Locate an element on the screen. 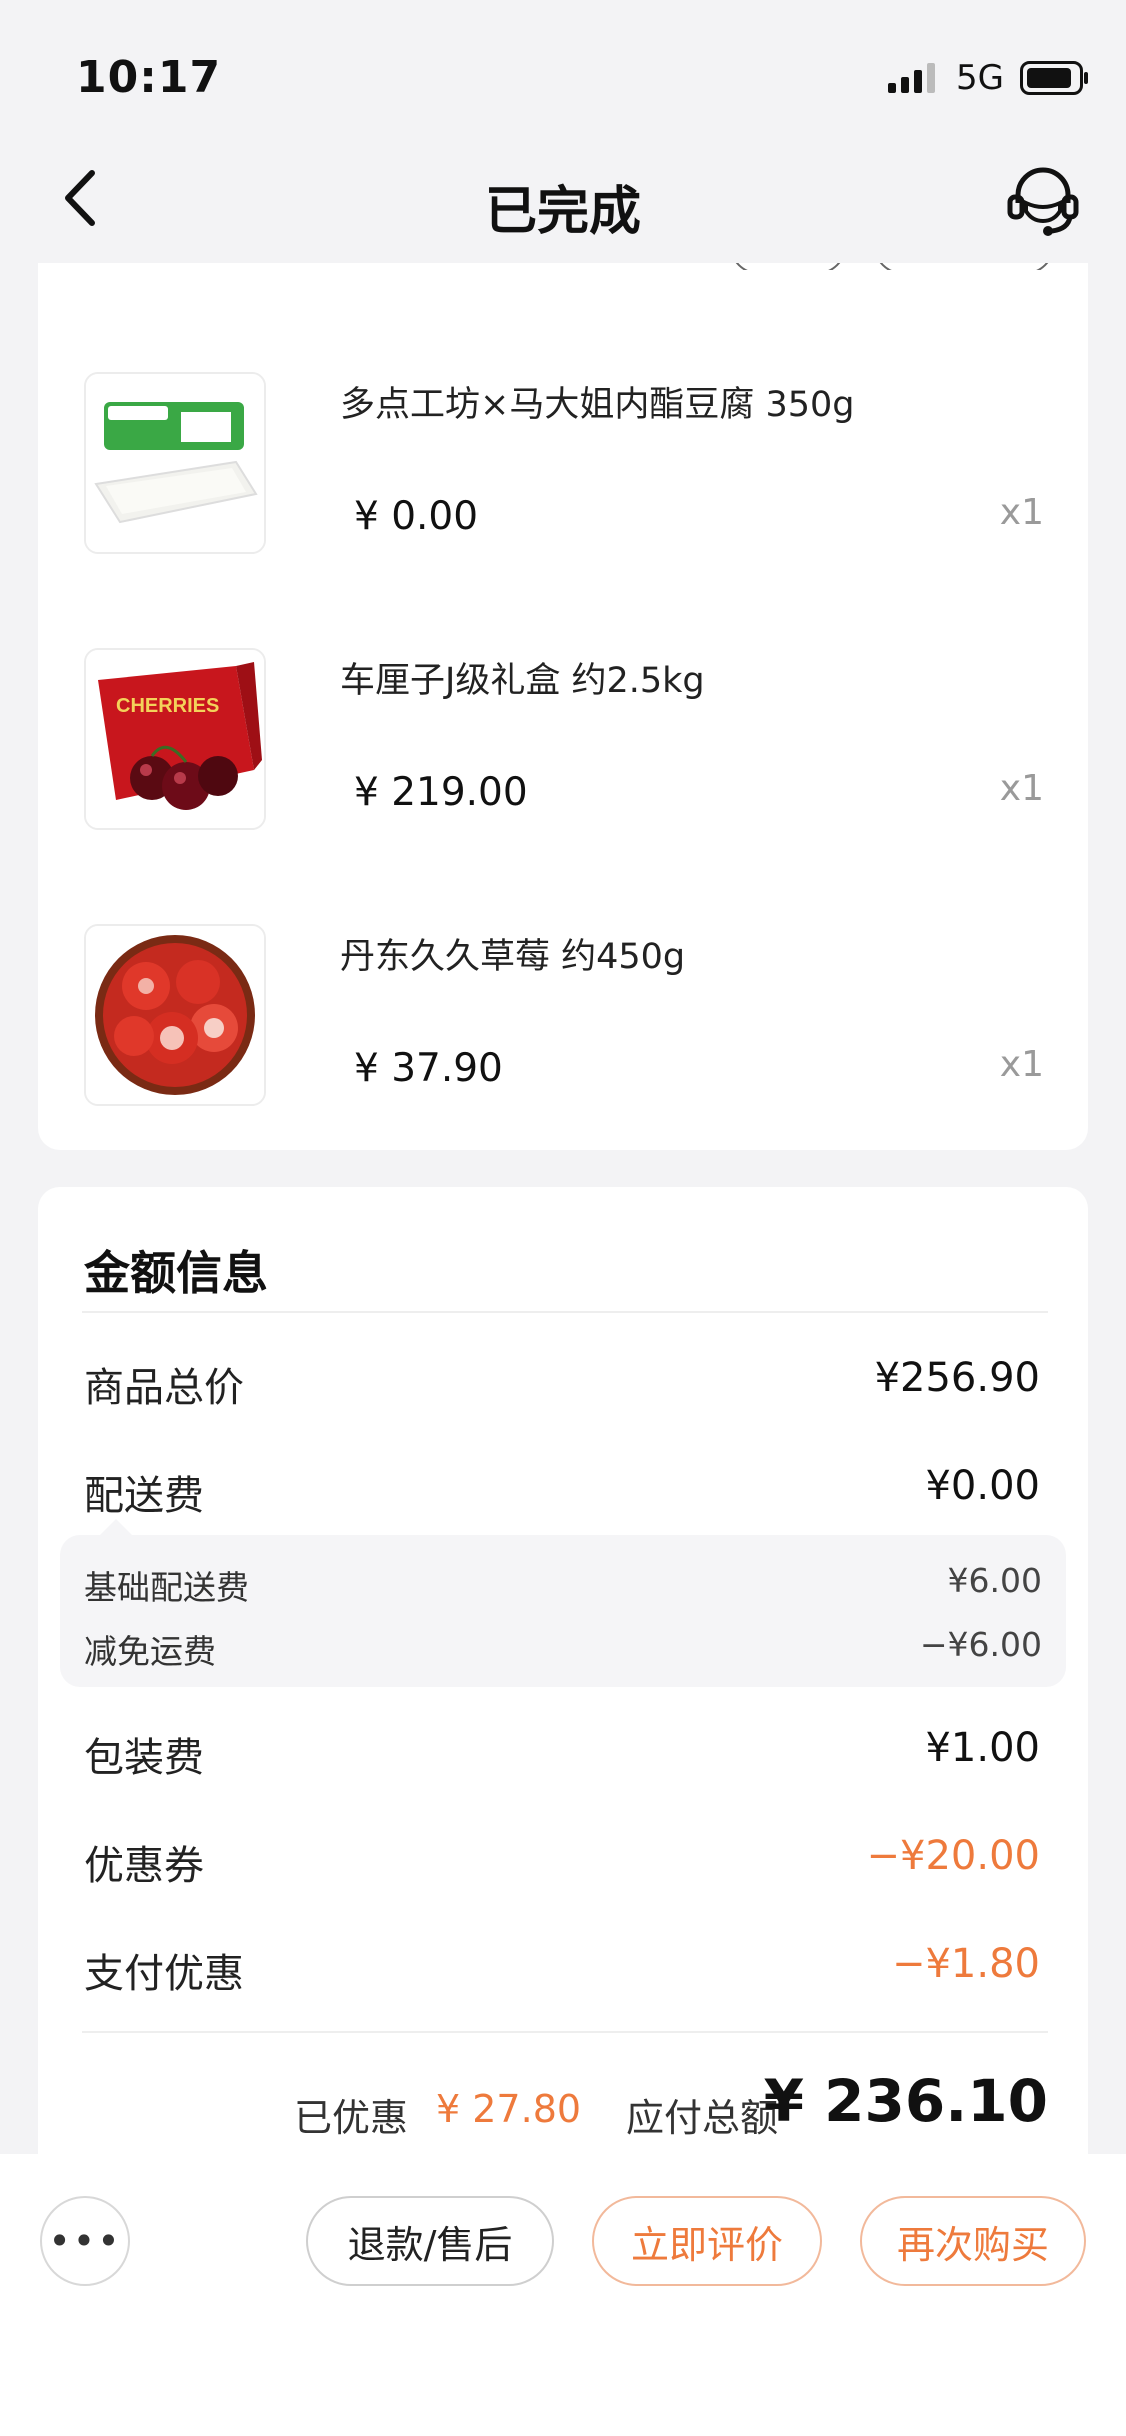 The image size is (1126, 2436). cherries-box-text: CHERRIES is located at coordinates (167, 706).